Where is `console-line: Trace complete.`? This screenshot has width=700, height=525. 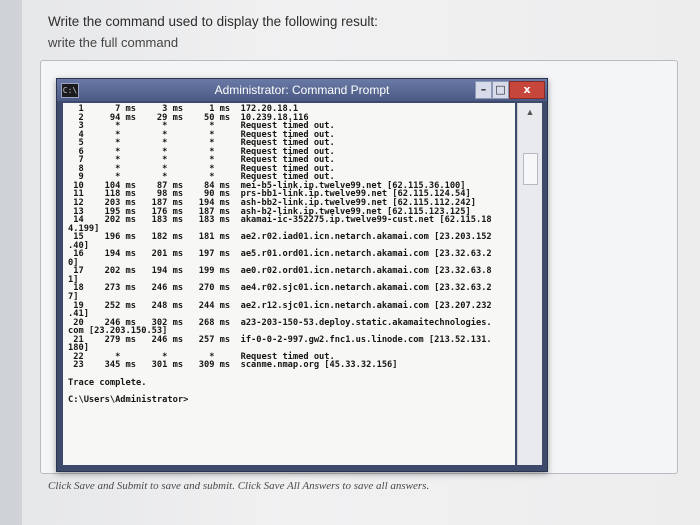
console-line: Trace complete. is located at coordinates (107, 382).